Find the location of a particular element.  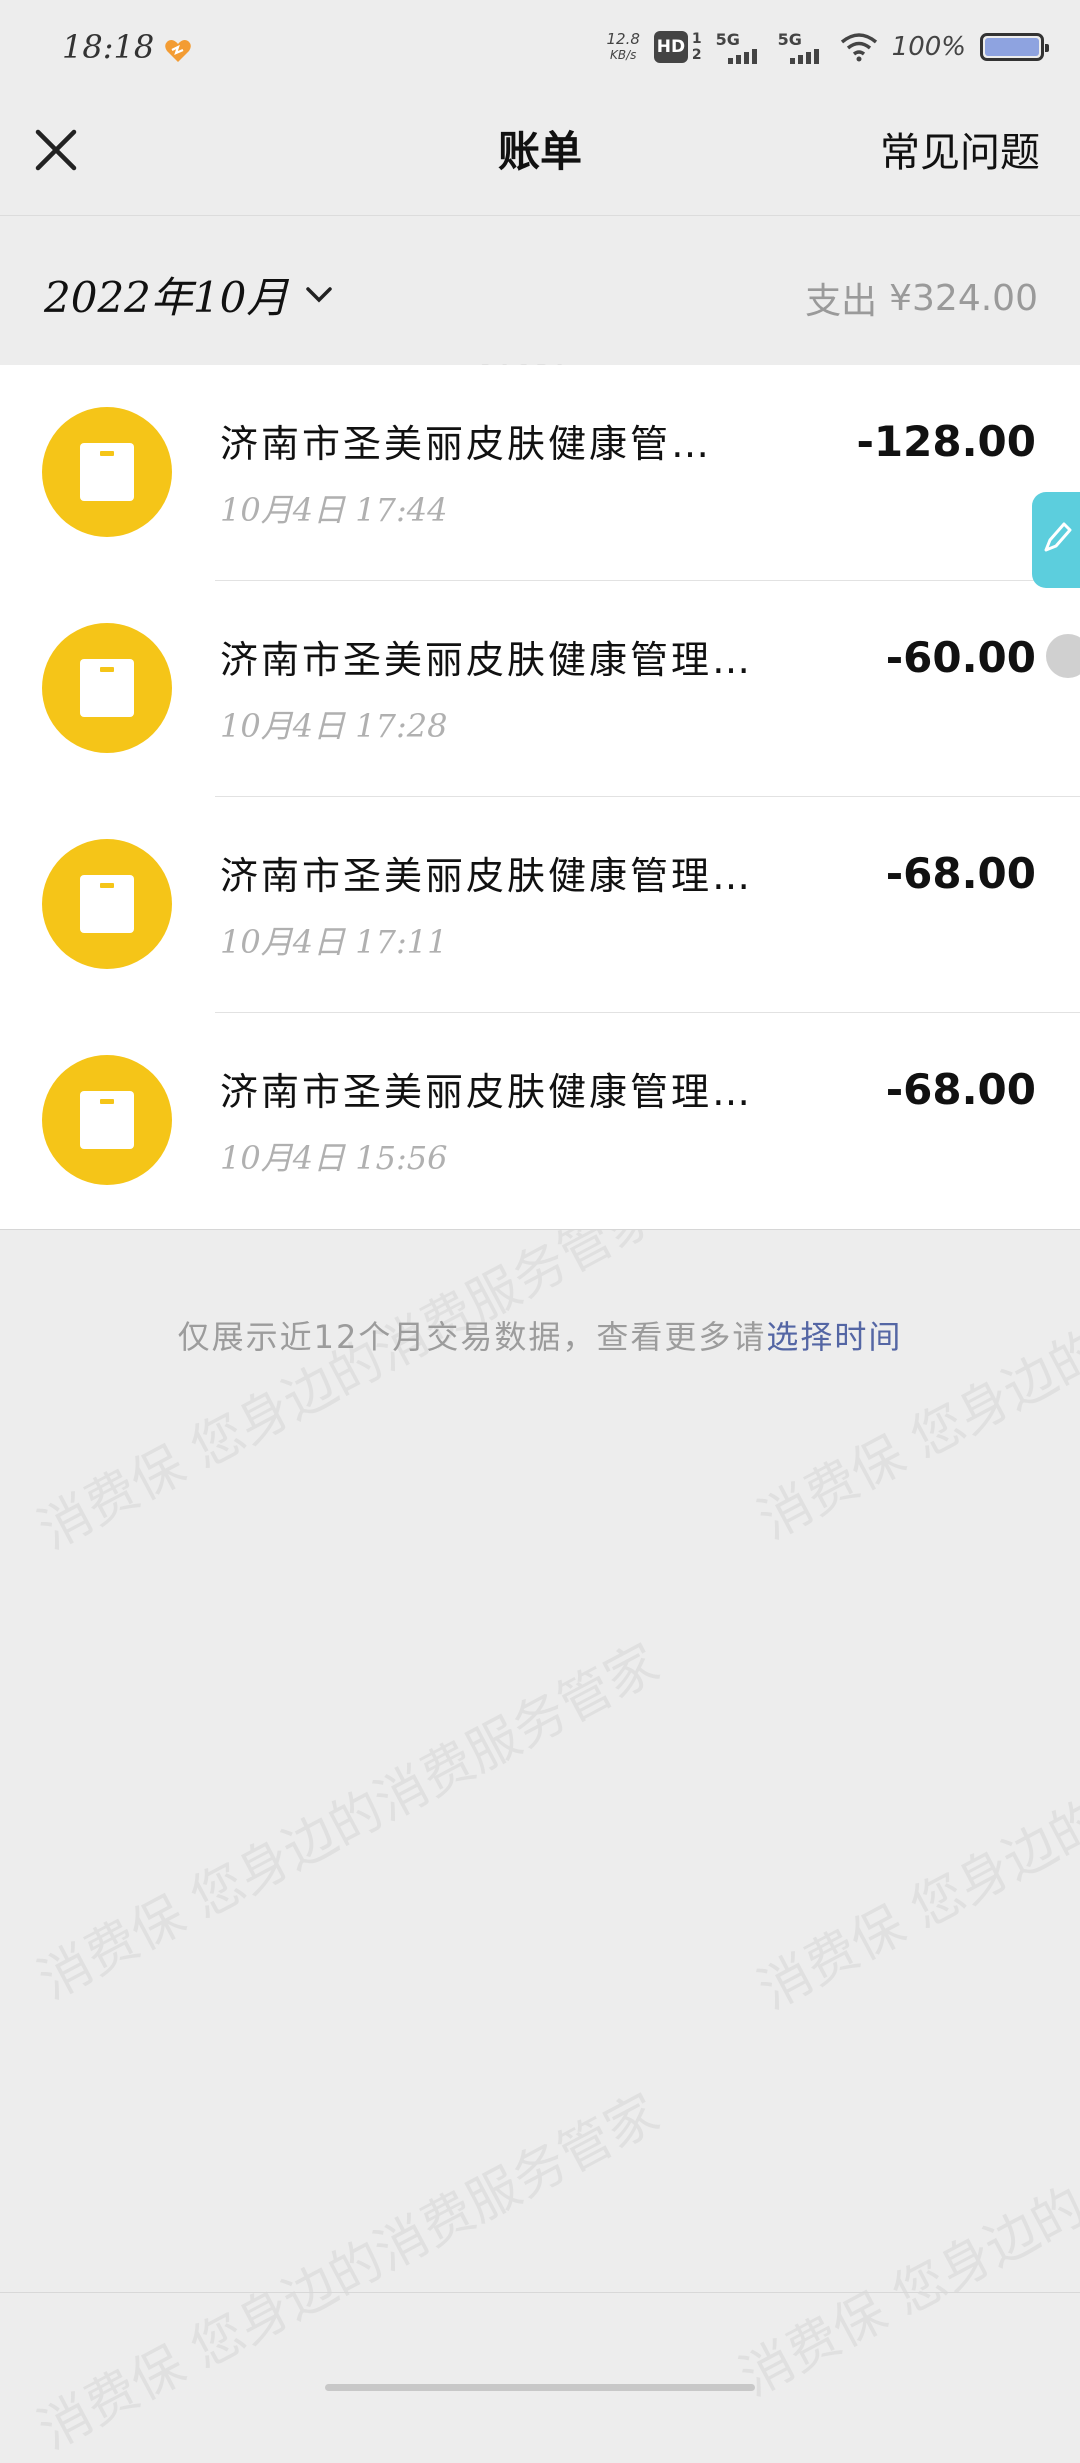

transaction-time: 10月4日 17:44 is located at coordinates (334, 510).